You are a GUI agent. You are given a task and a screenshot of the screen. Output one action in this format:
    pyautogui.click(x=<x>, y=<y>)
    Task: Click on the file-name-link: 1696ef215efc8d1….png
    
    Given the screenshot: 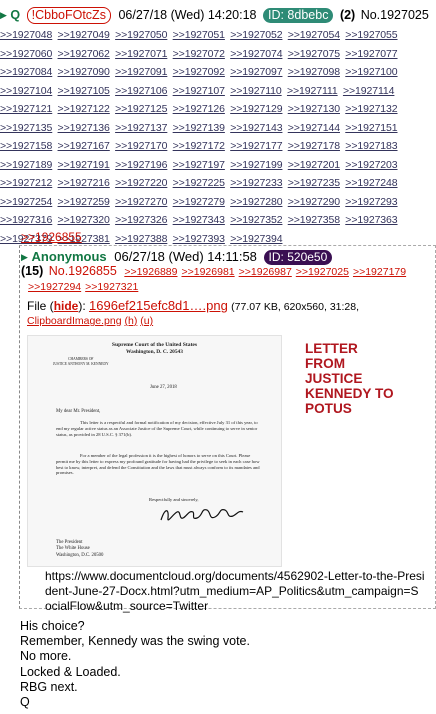 What is the action you would take?
    pyautogui.click(x=158, y=305)
    